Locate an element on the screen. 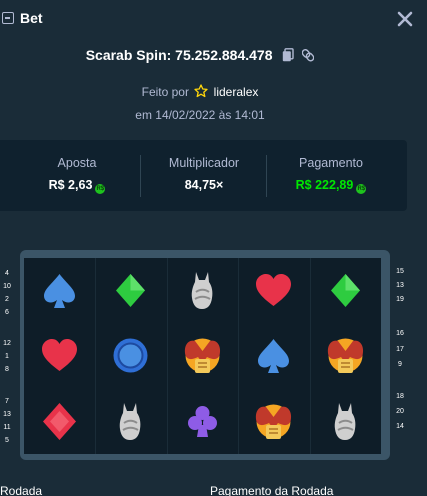 Image resolution: width=427 pixels, height=496 pixels. payline-number: 11 is located at coordinates (7, 427).